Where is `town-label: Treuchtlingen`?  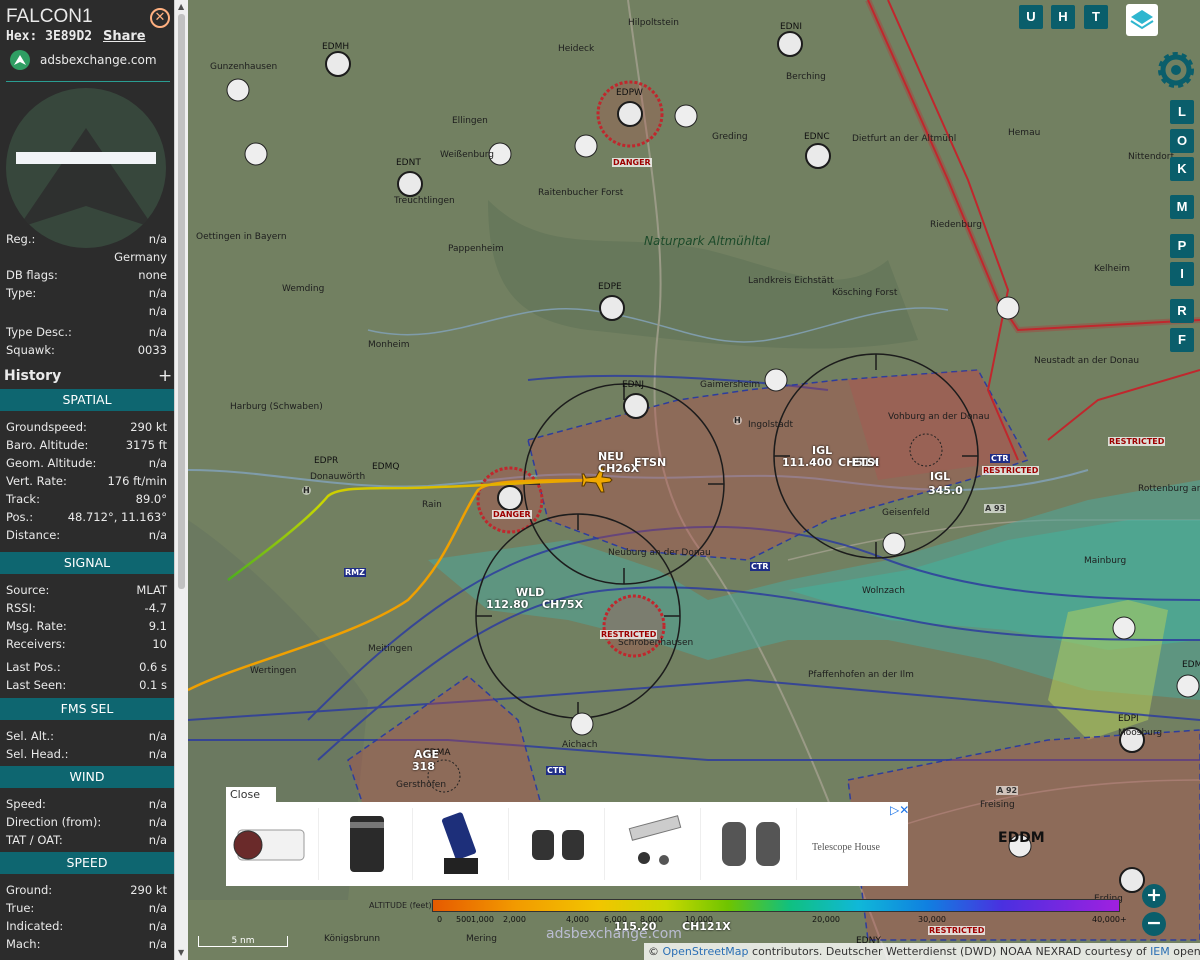 town-label: Treuchtlingen is located at coordinates (424, 201).